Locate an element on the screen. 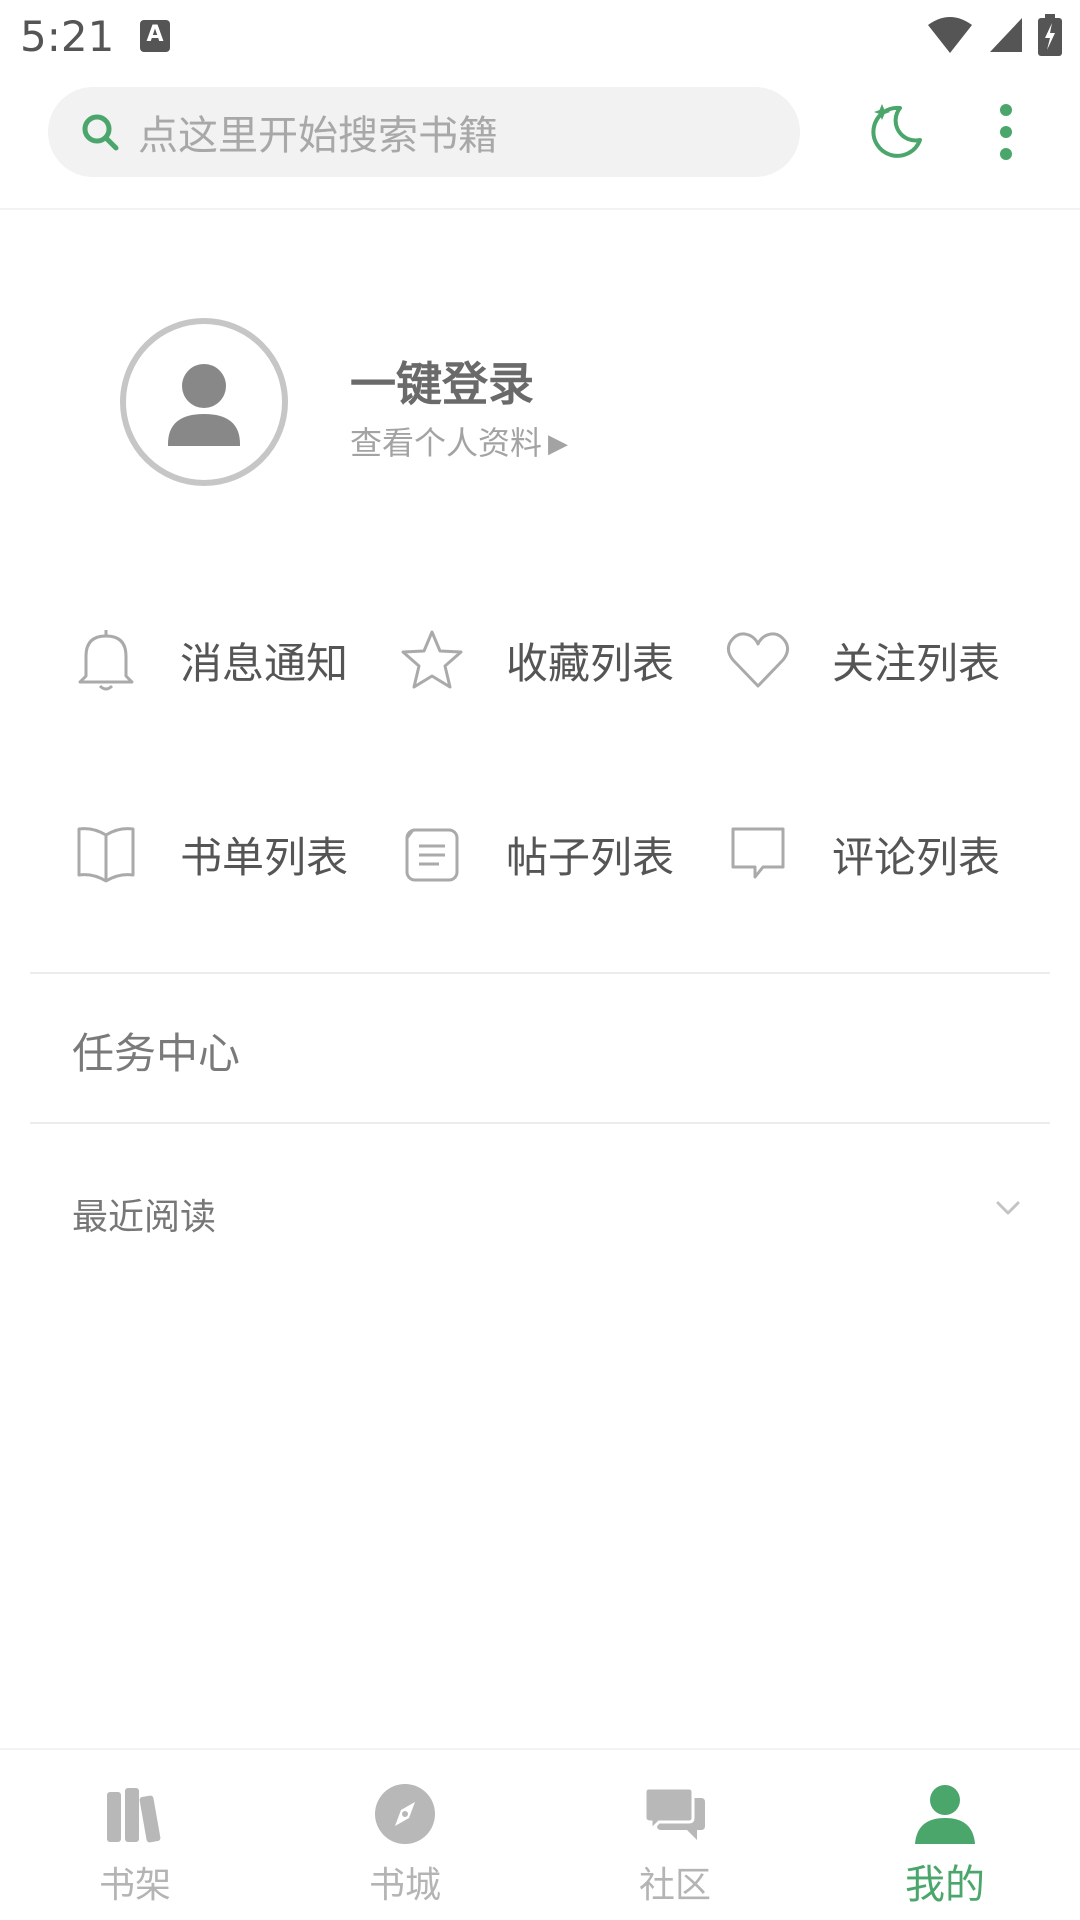 The height and width of the screenshot is (1920, 1080). battery-icon is located at coordinates (1050, 35).